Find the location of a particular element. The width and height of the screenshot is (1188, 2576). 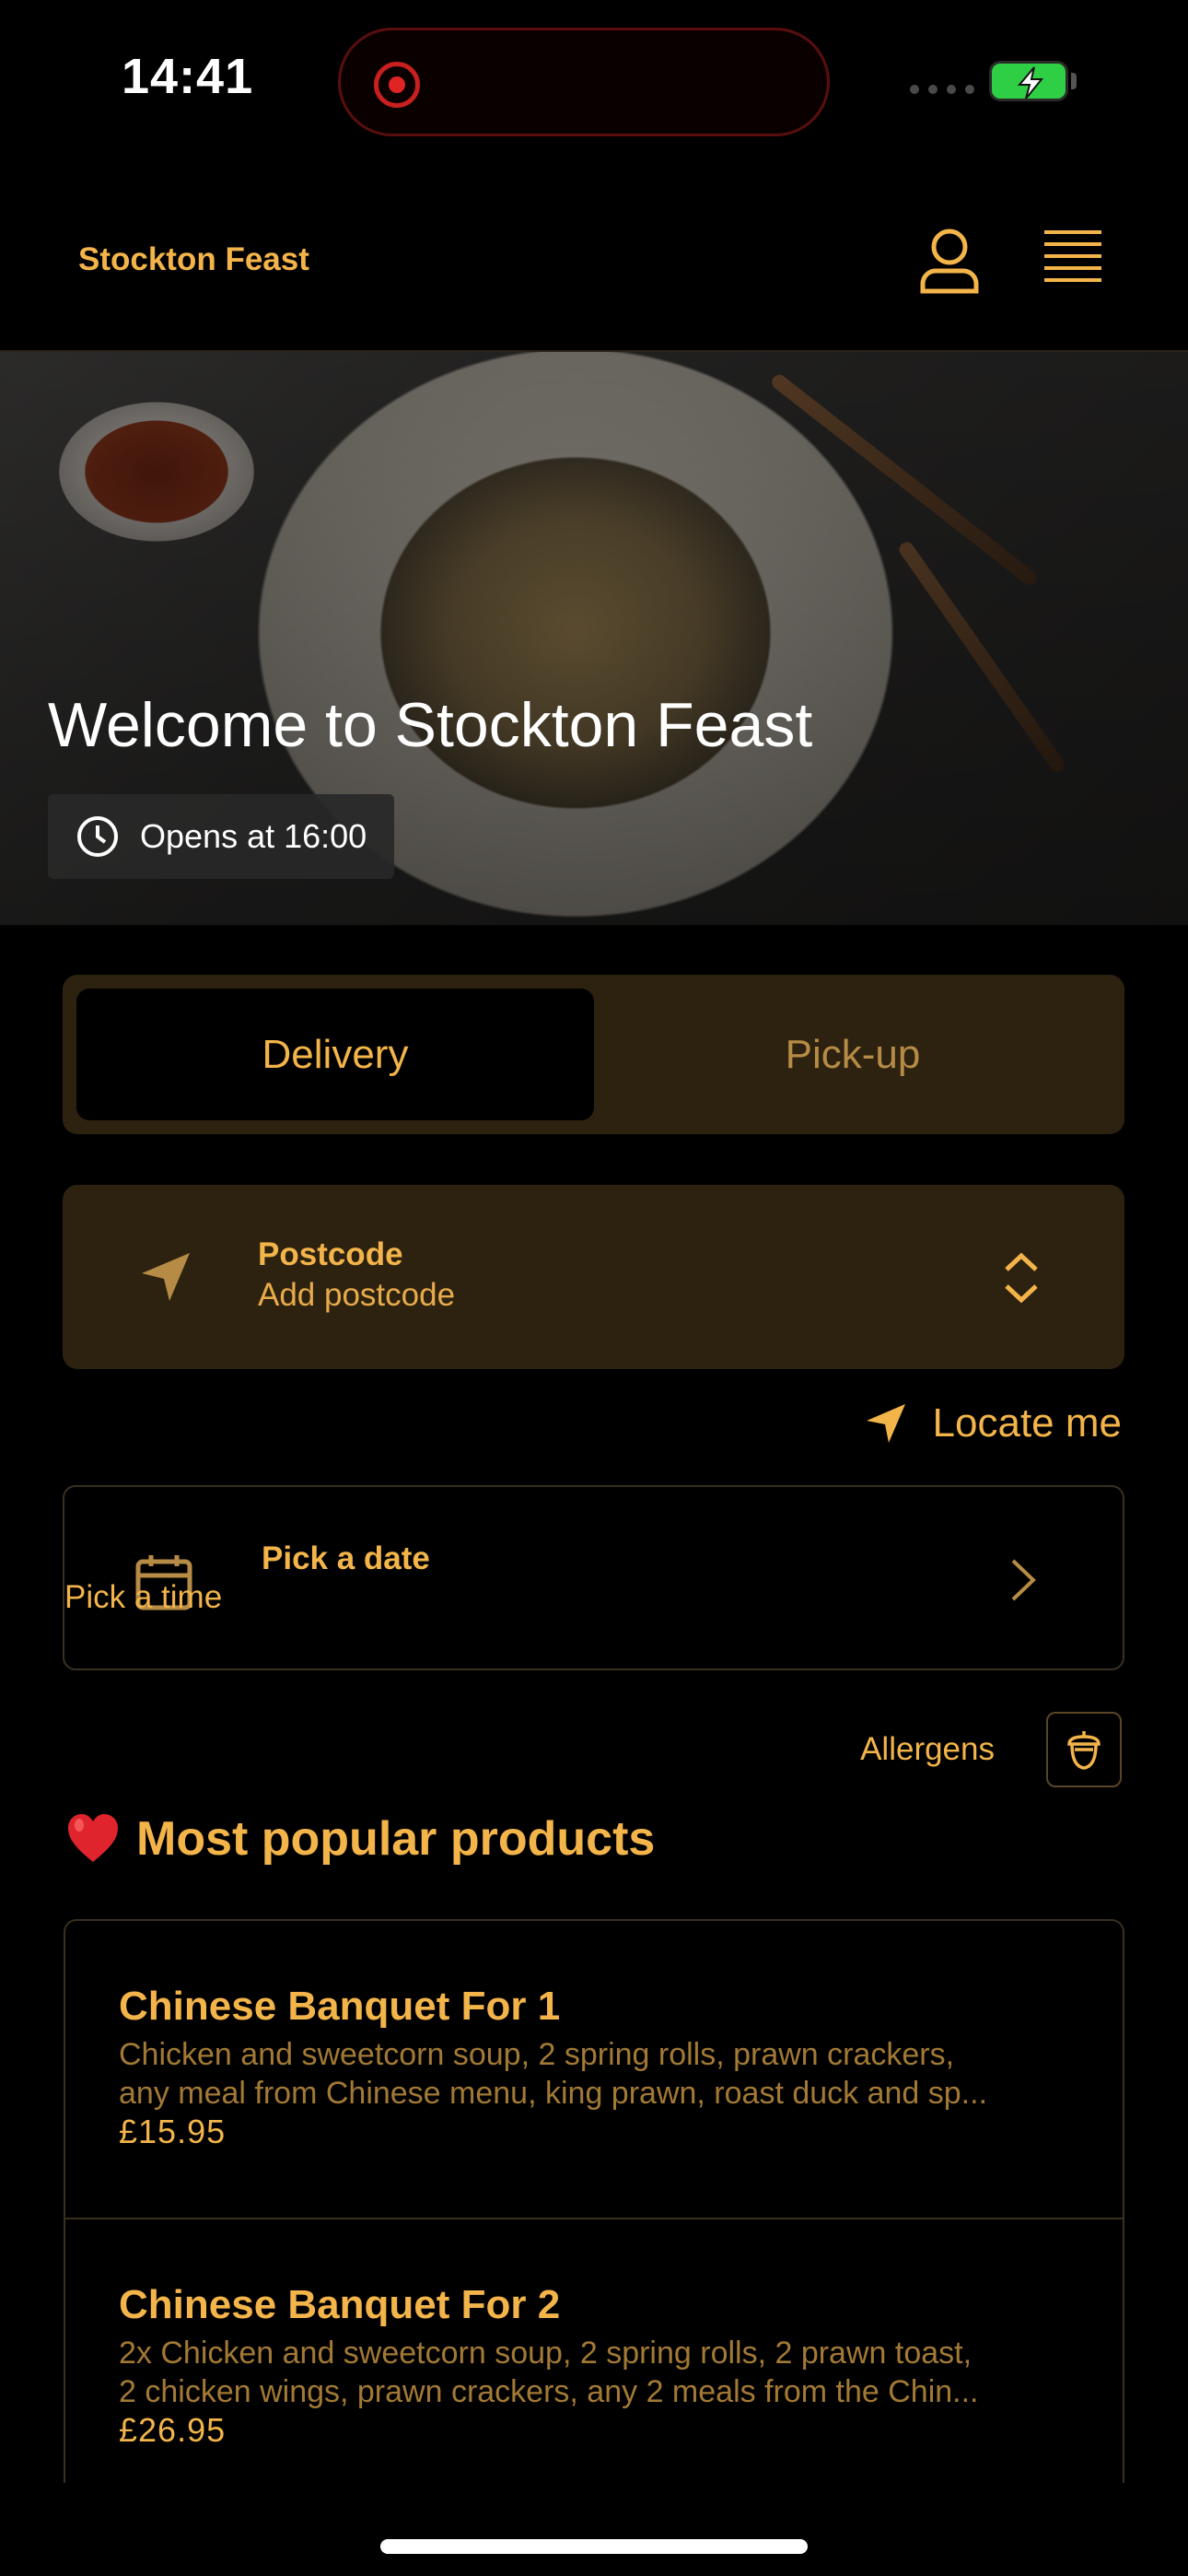

postcode-label: Postcode is located at coordinates (330, 1254).